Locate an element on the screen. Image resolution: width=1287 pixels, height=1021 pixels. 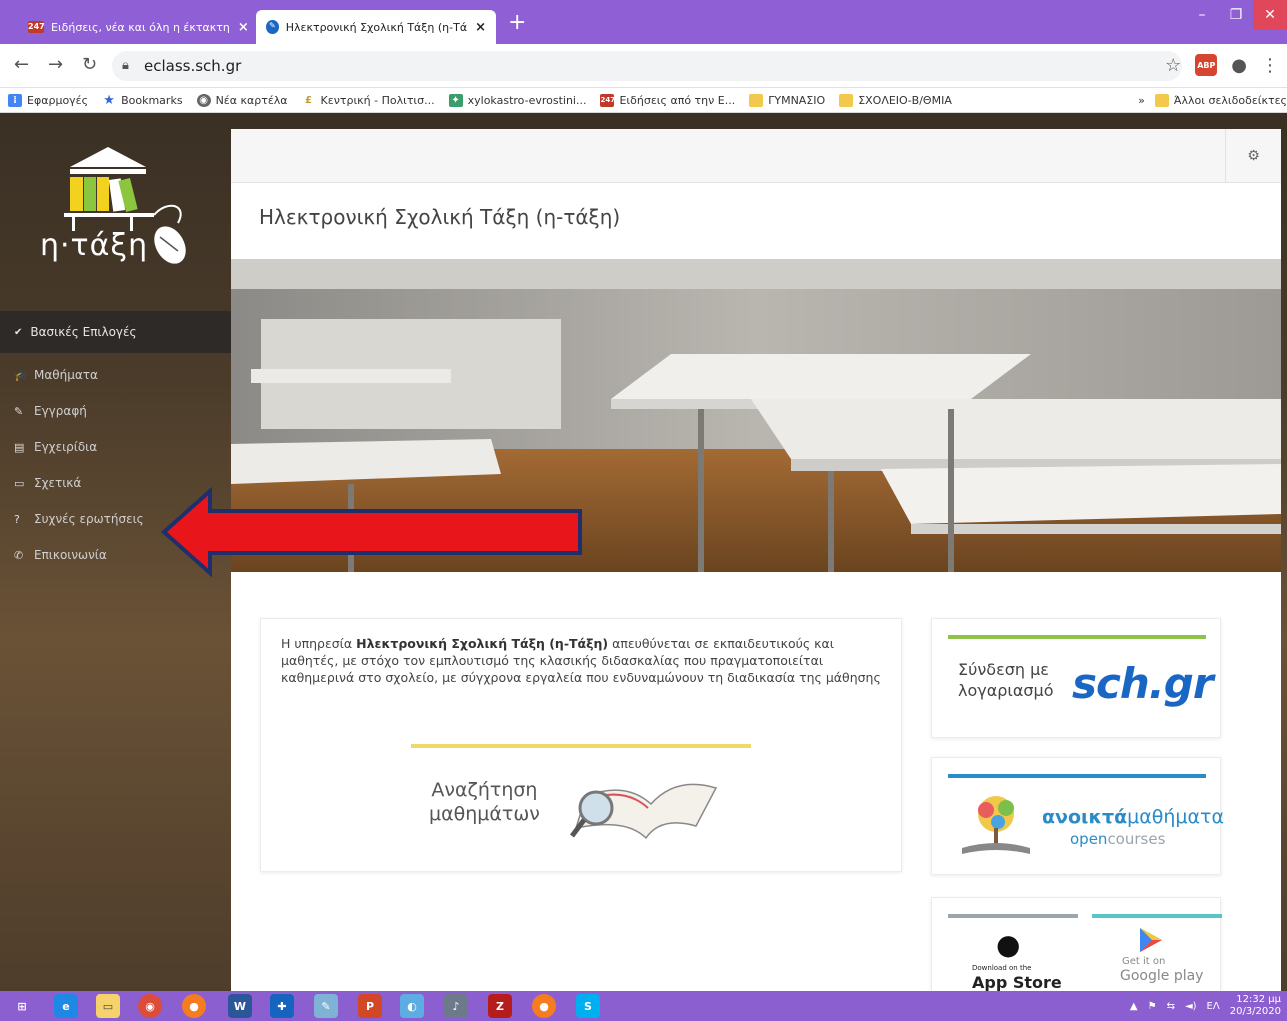
settings-gear-icon: ⚙ is located at coordinates (1253, 156).